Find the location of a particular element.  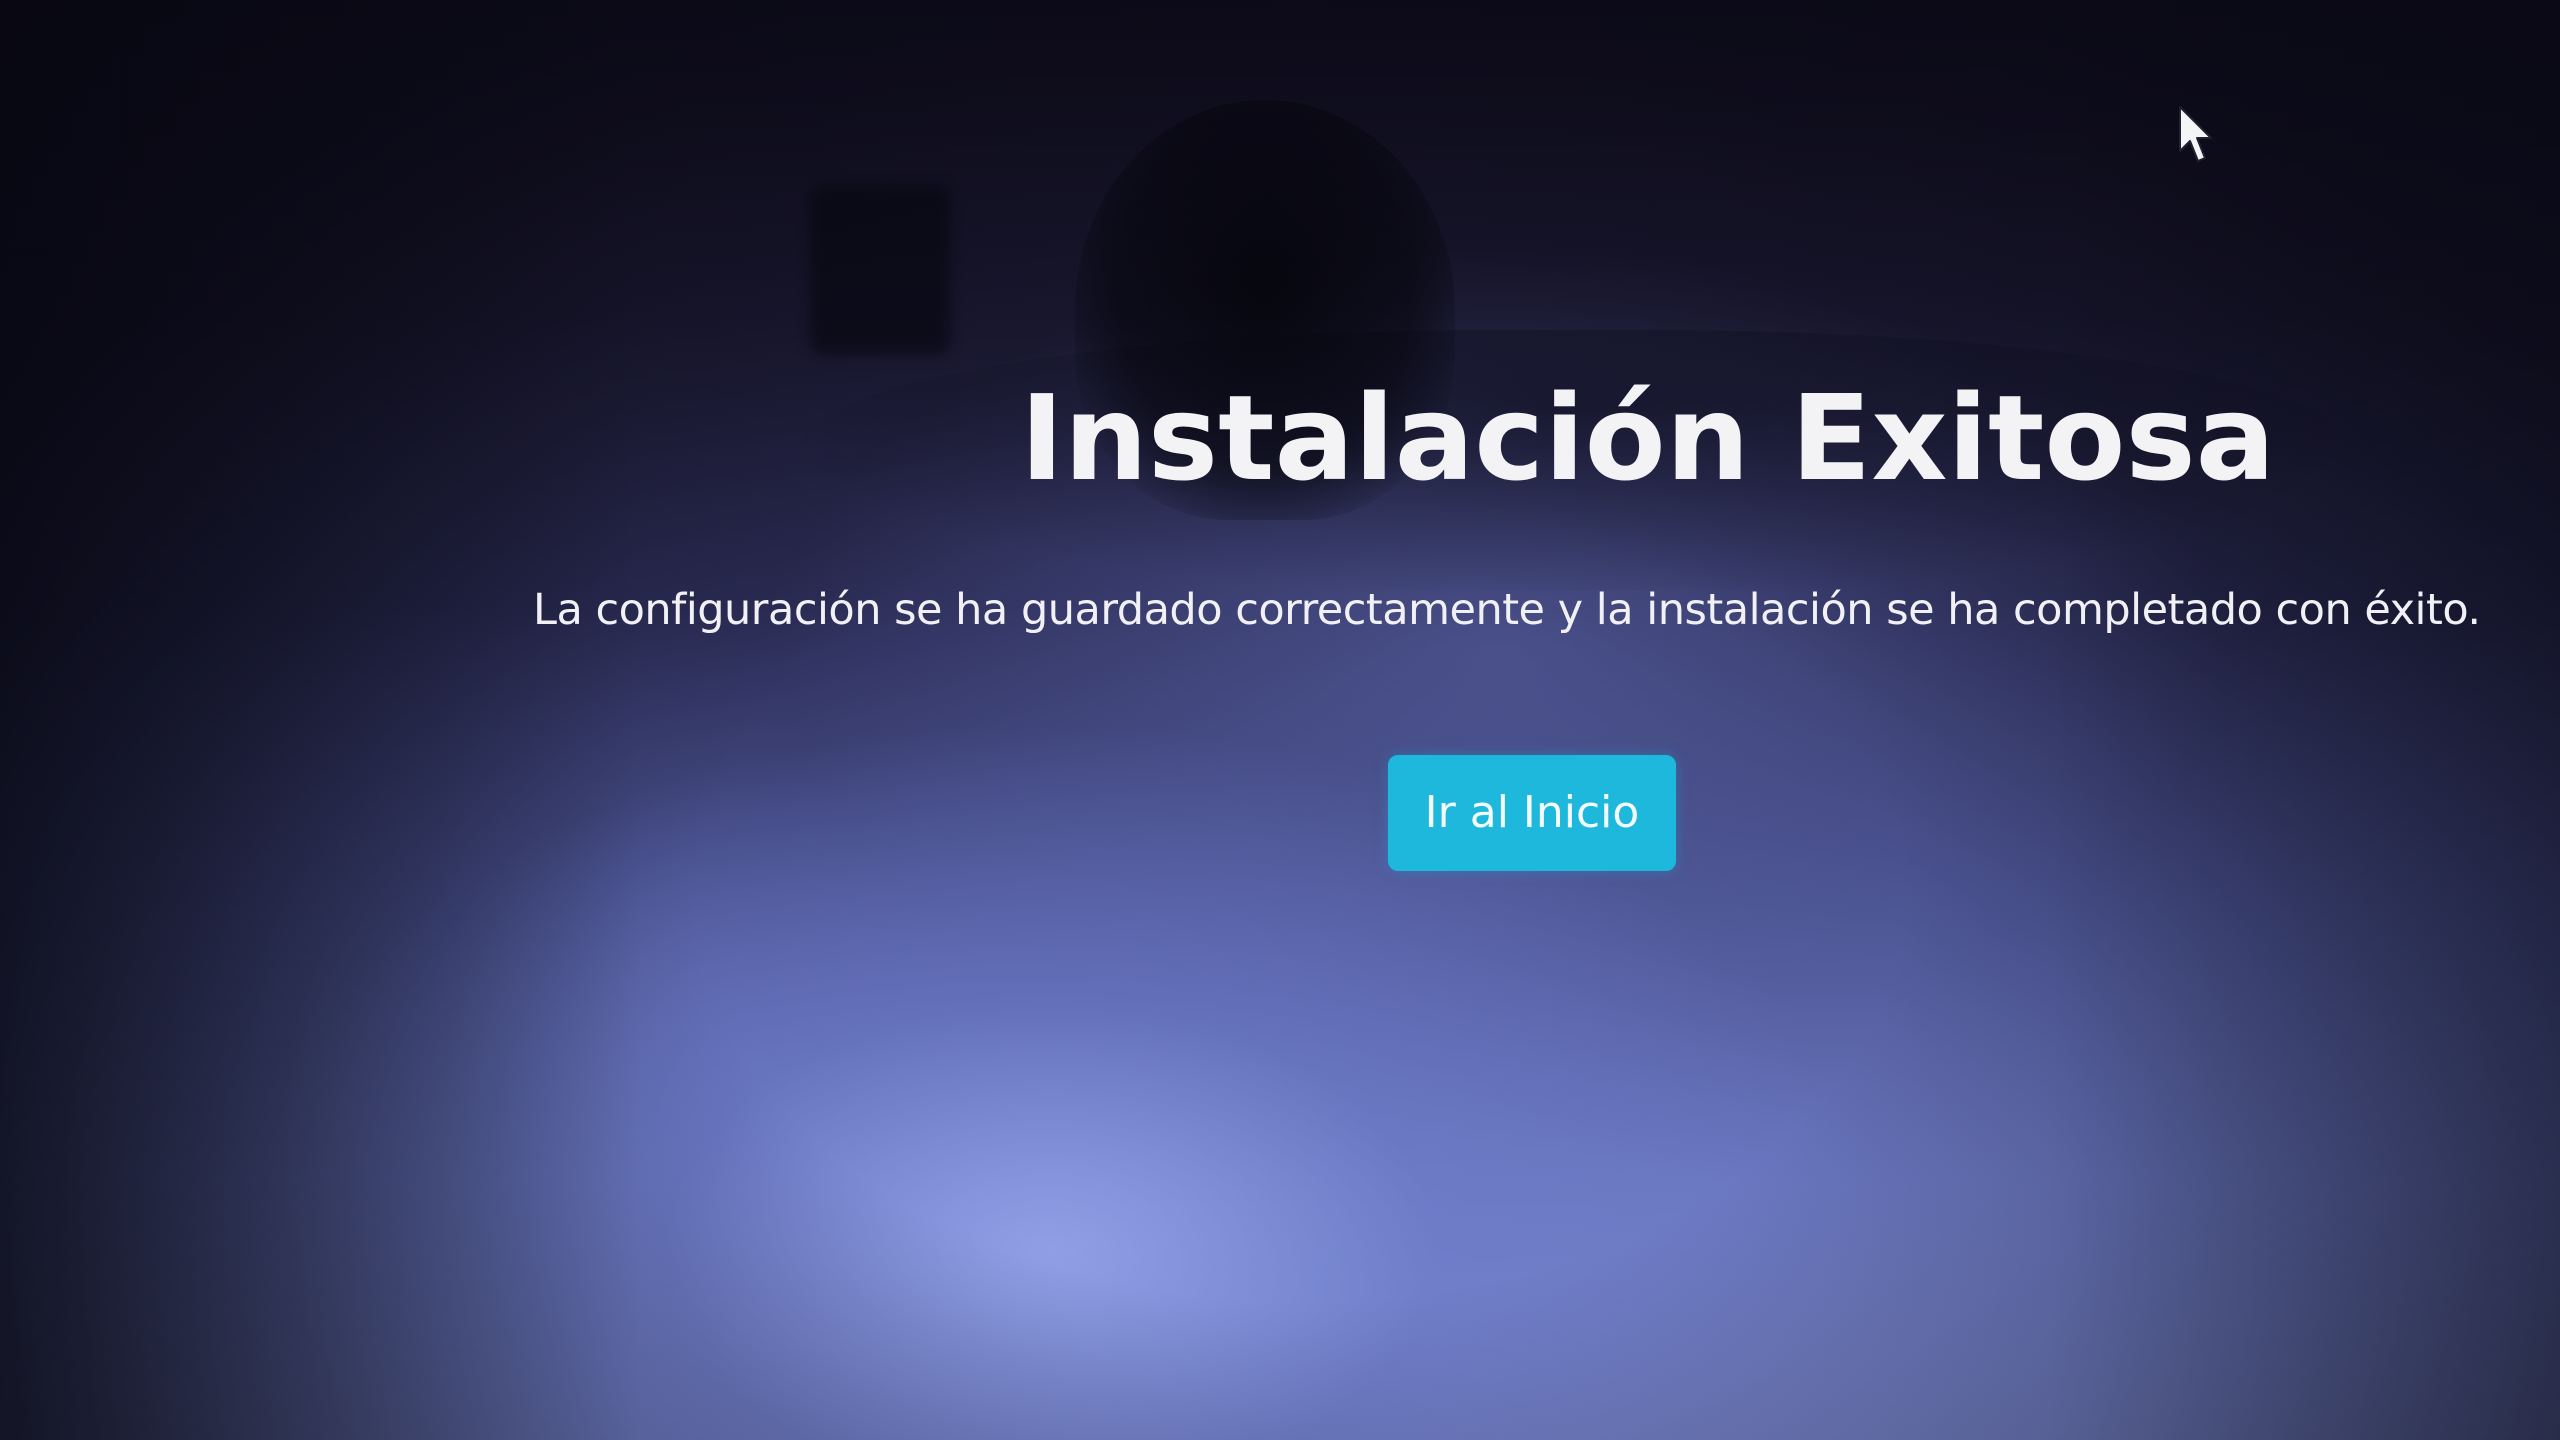

page-title: Instalación Exitosa is located at coordinates (1648, 438).